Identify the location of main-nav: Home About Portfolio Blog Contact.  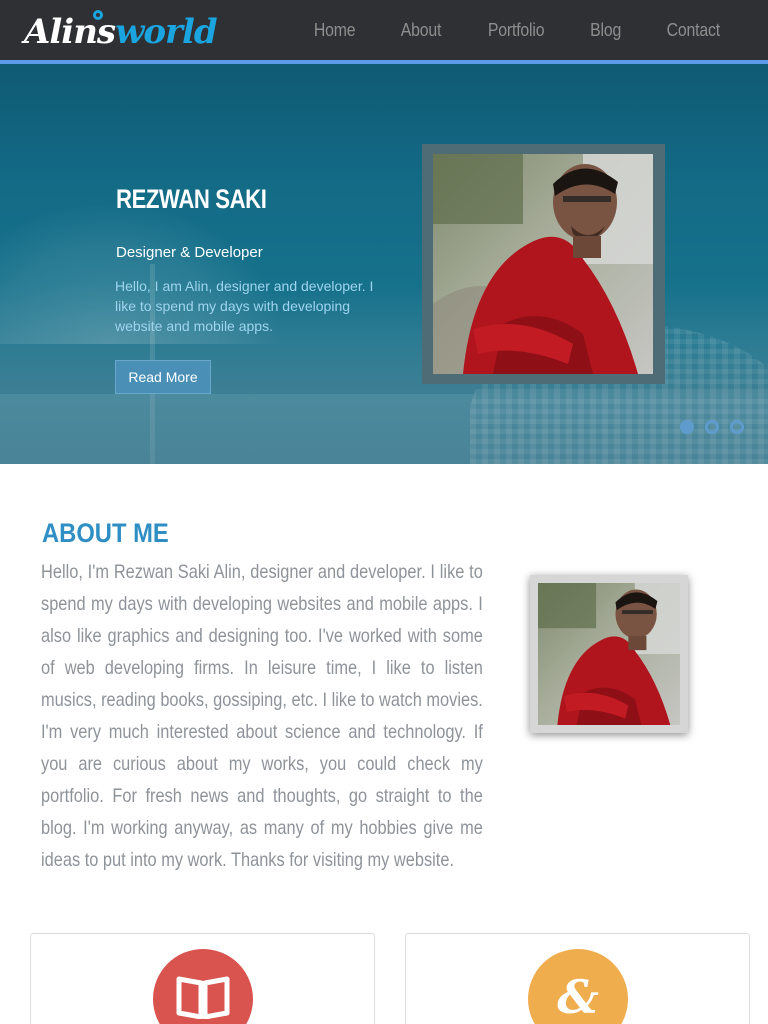
(497, 30).